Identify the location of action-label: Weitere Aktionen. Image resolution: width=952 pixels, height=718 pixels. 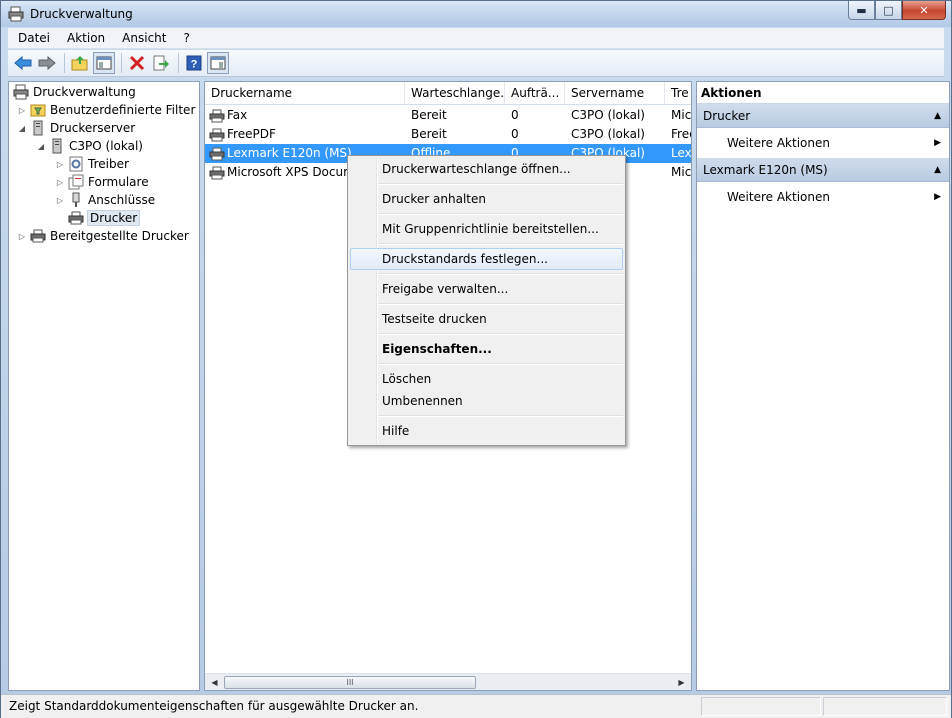
(778, 143).